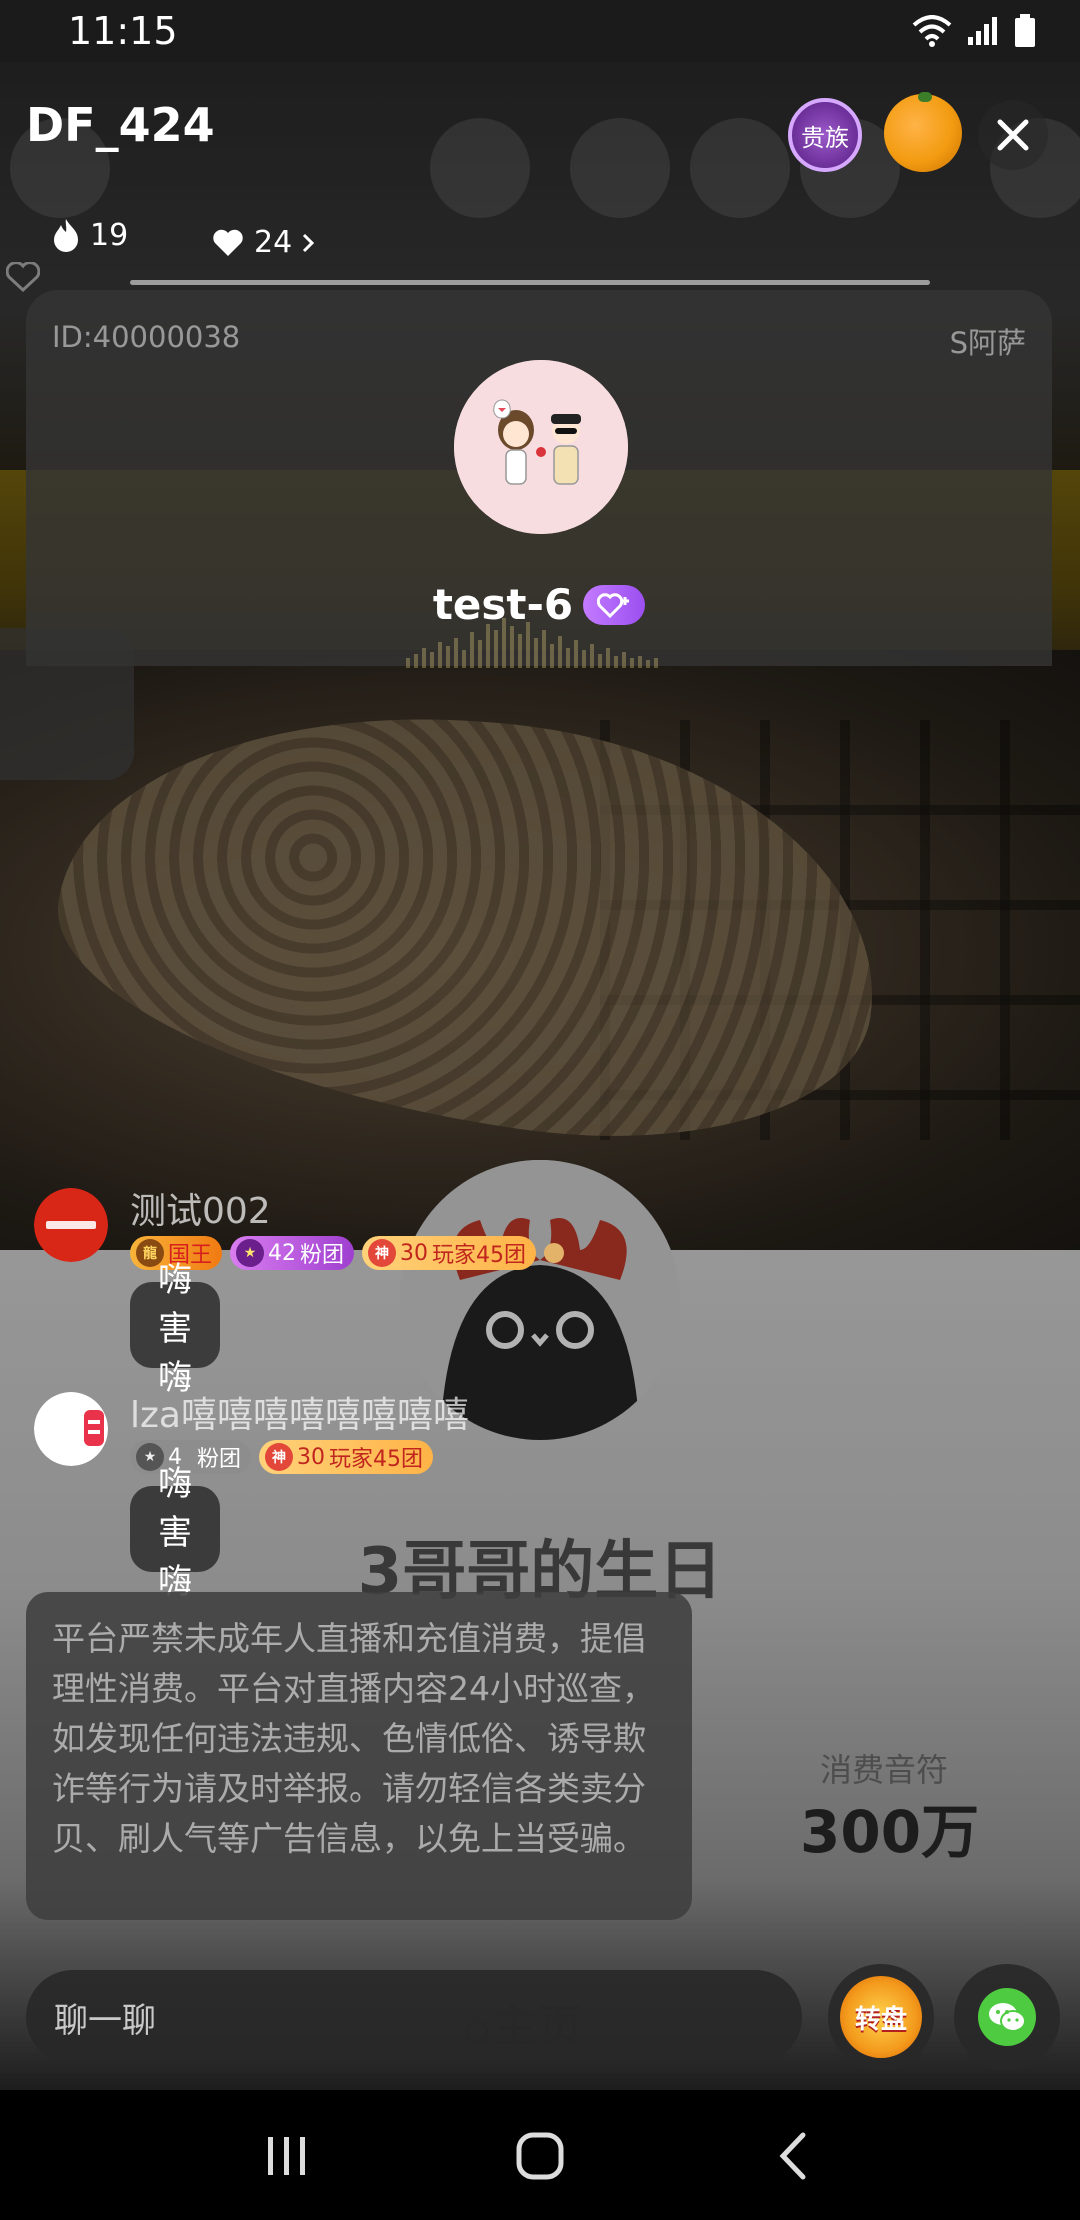  I want to click on close-button, so click(1013, 135).